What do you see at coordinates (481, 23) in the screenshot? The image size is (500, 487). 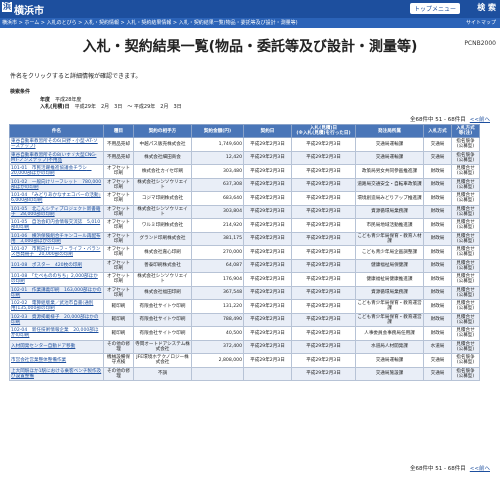 I see `sitemap-link: サイトマップ` at bounding box center [481, 23].